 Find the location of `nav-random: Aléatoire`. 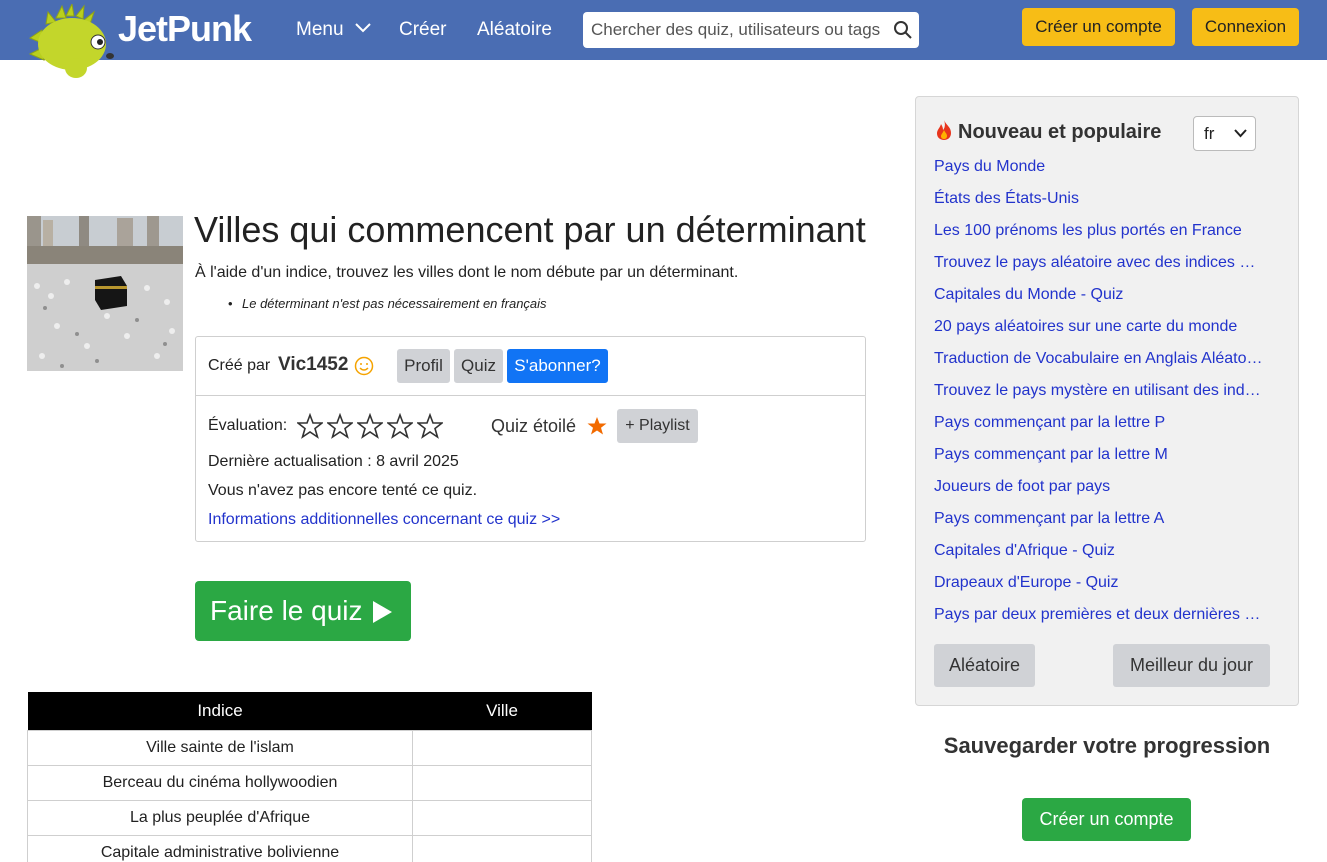

nav-random: Aléatoire is located at coordinates (514, 30).